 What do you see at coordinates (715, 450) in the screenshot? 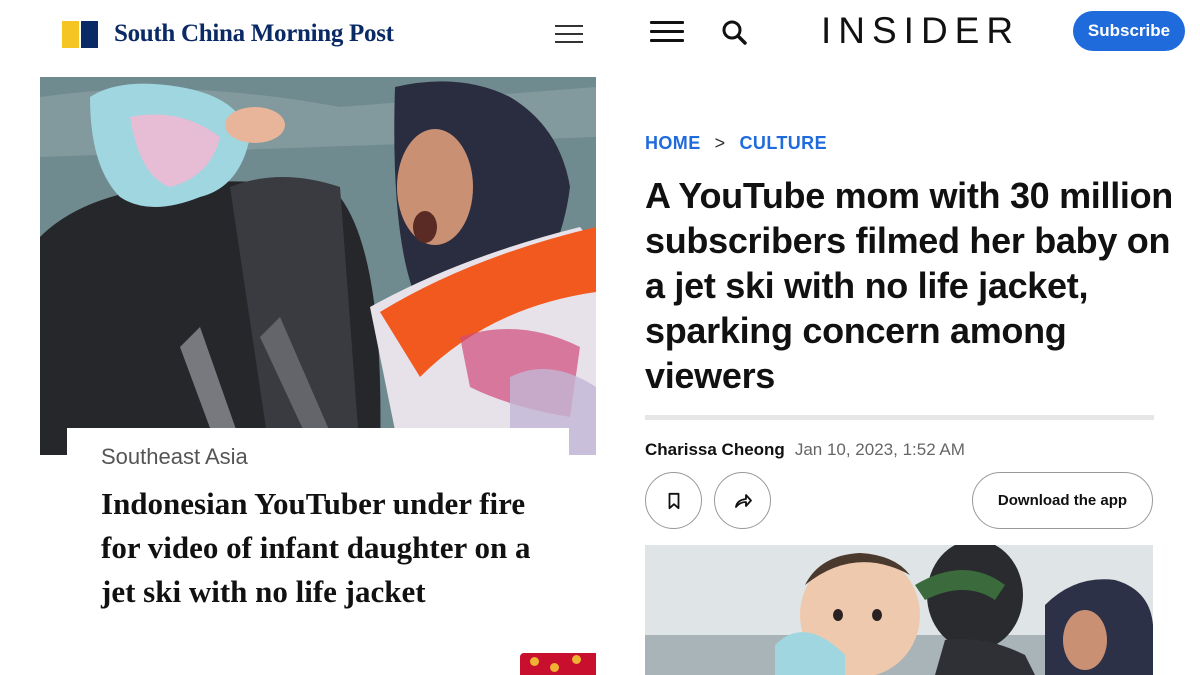
I see `author-name: Charissa Cheong` at bounding box center [715, 450].